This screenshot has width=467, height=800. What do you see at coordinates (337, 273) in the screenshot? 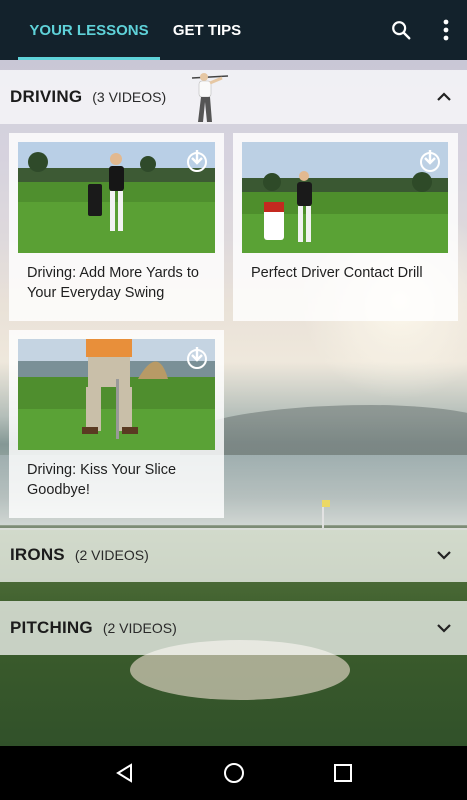
I see `video-title: Perfect Driver Contact Drill` at bounding box center [337, 273].